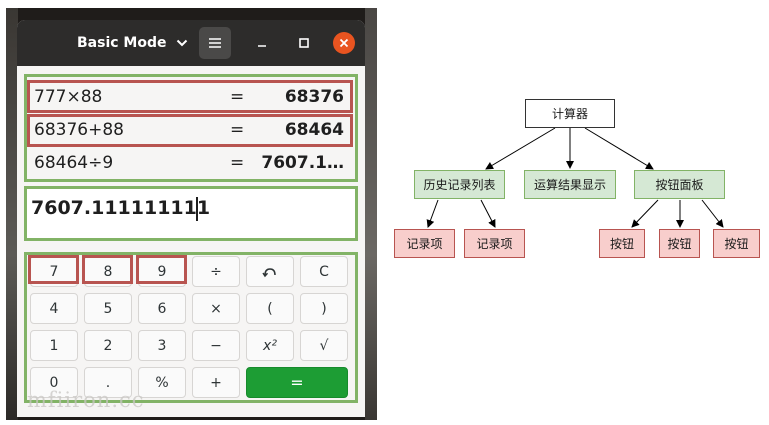 This screenshot has width=769, height=425. I want to click on title-bar: Basic Mode, so click(191, 43).